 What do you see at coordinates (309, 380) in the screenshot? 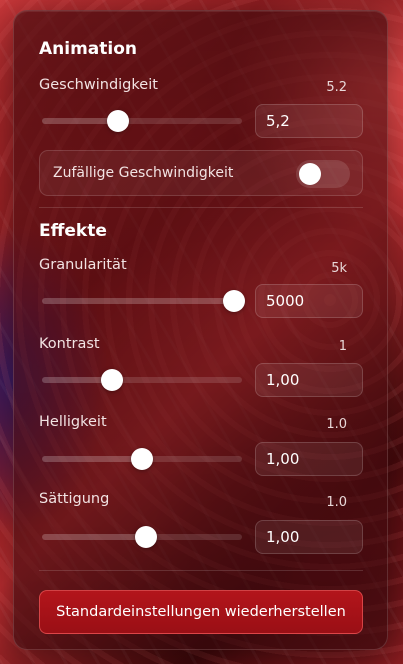
I see `contrast-input` at bounding box center [309, 380].